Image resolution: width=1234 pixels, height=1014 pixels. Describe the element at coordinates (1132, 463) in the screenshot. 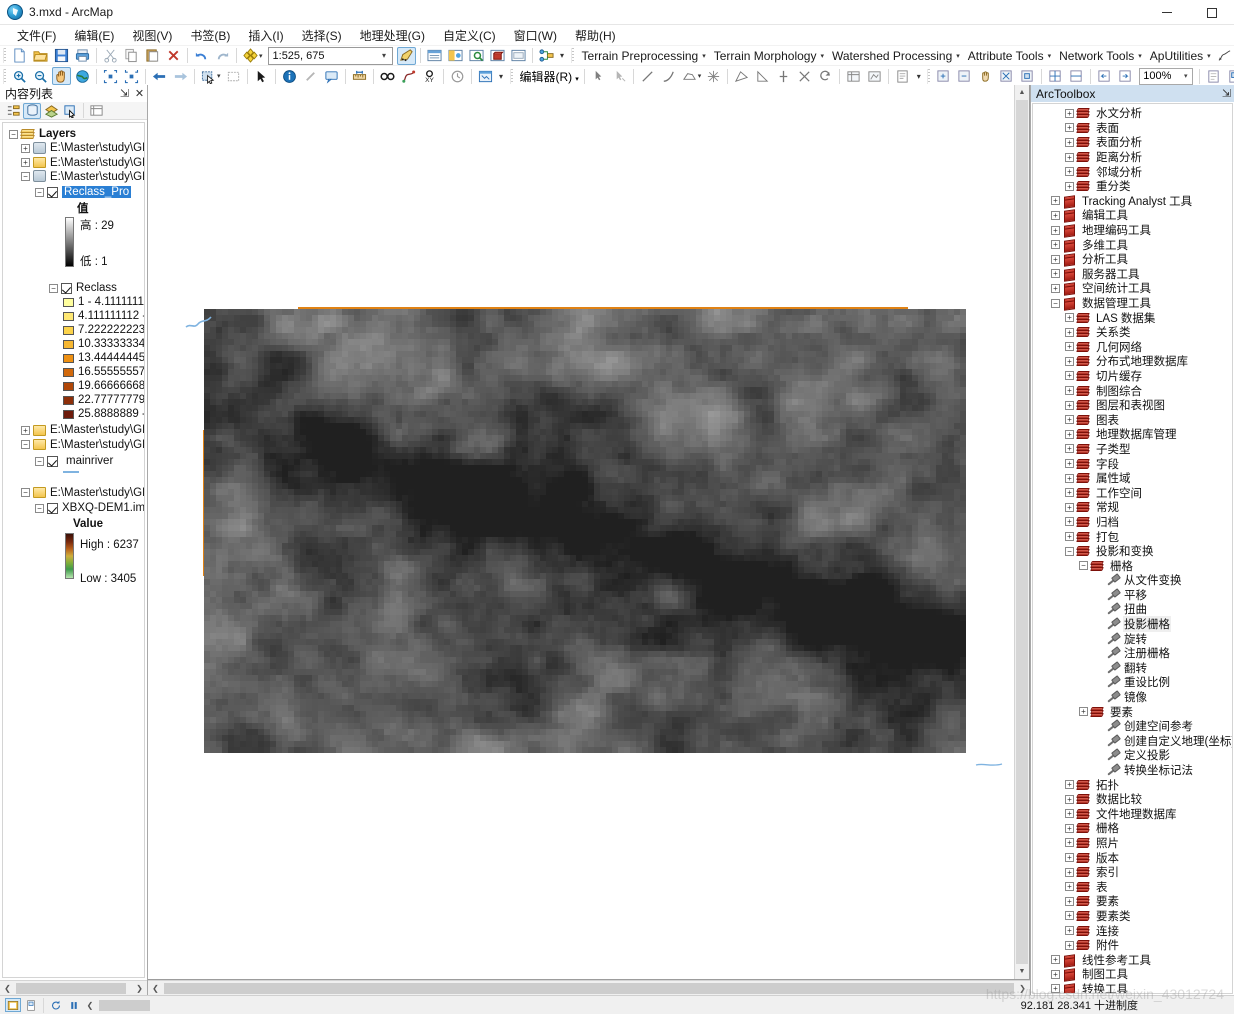

I see `toolbox-tree-item: + 字段` at that location.